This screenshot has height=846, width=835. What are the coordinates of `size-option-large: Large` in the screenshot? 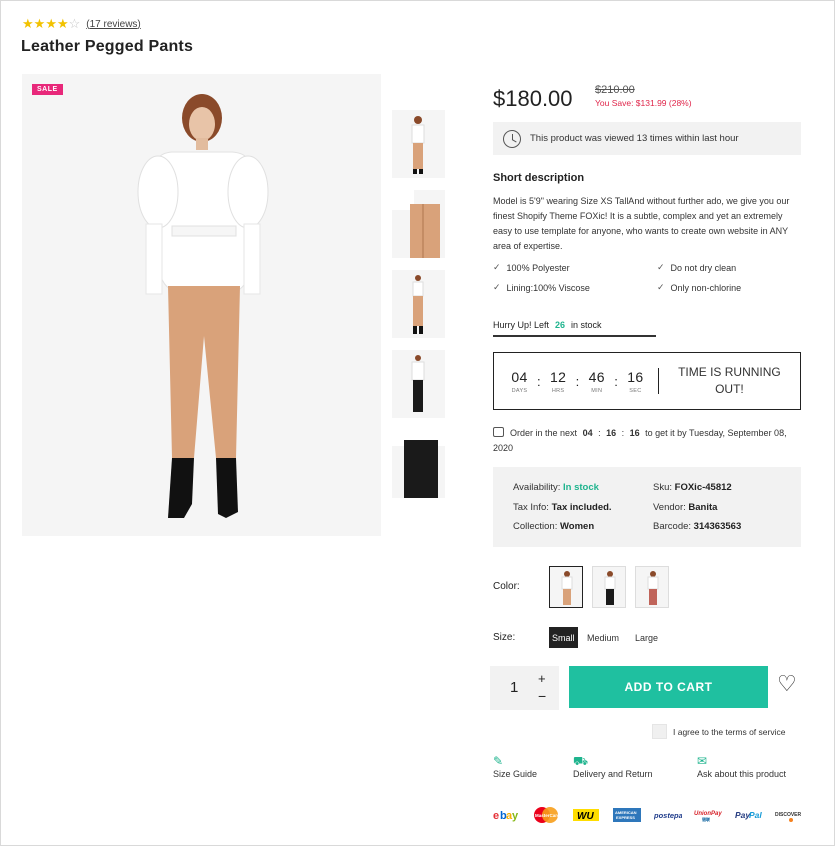 It's located at (646, 637).